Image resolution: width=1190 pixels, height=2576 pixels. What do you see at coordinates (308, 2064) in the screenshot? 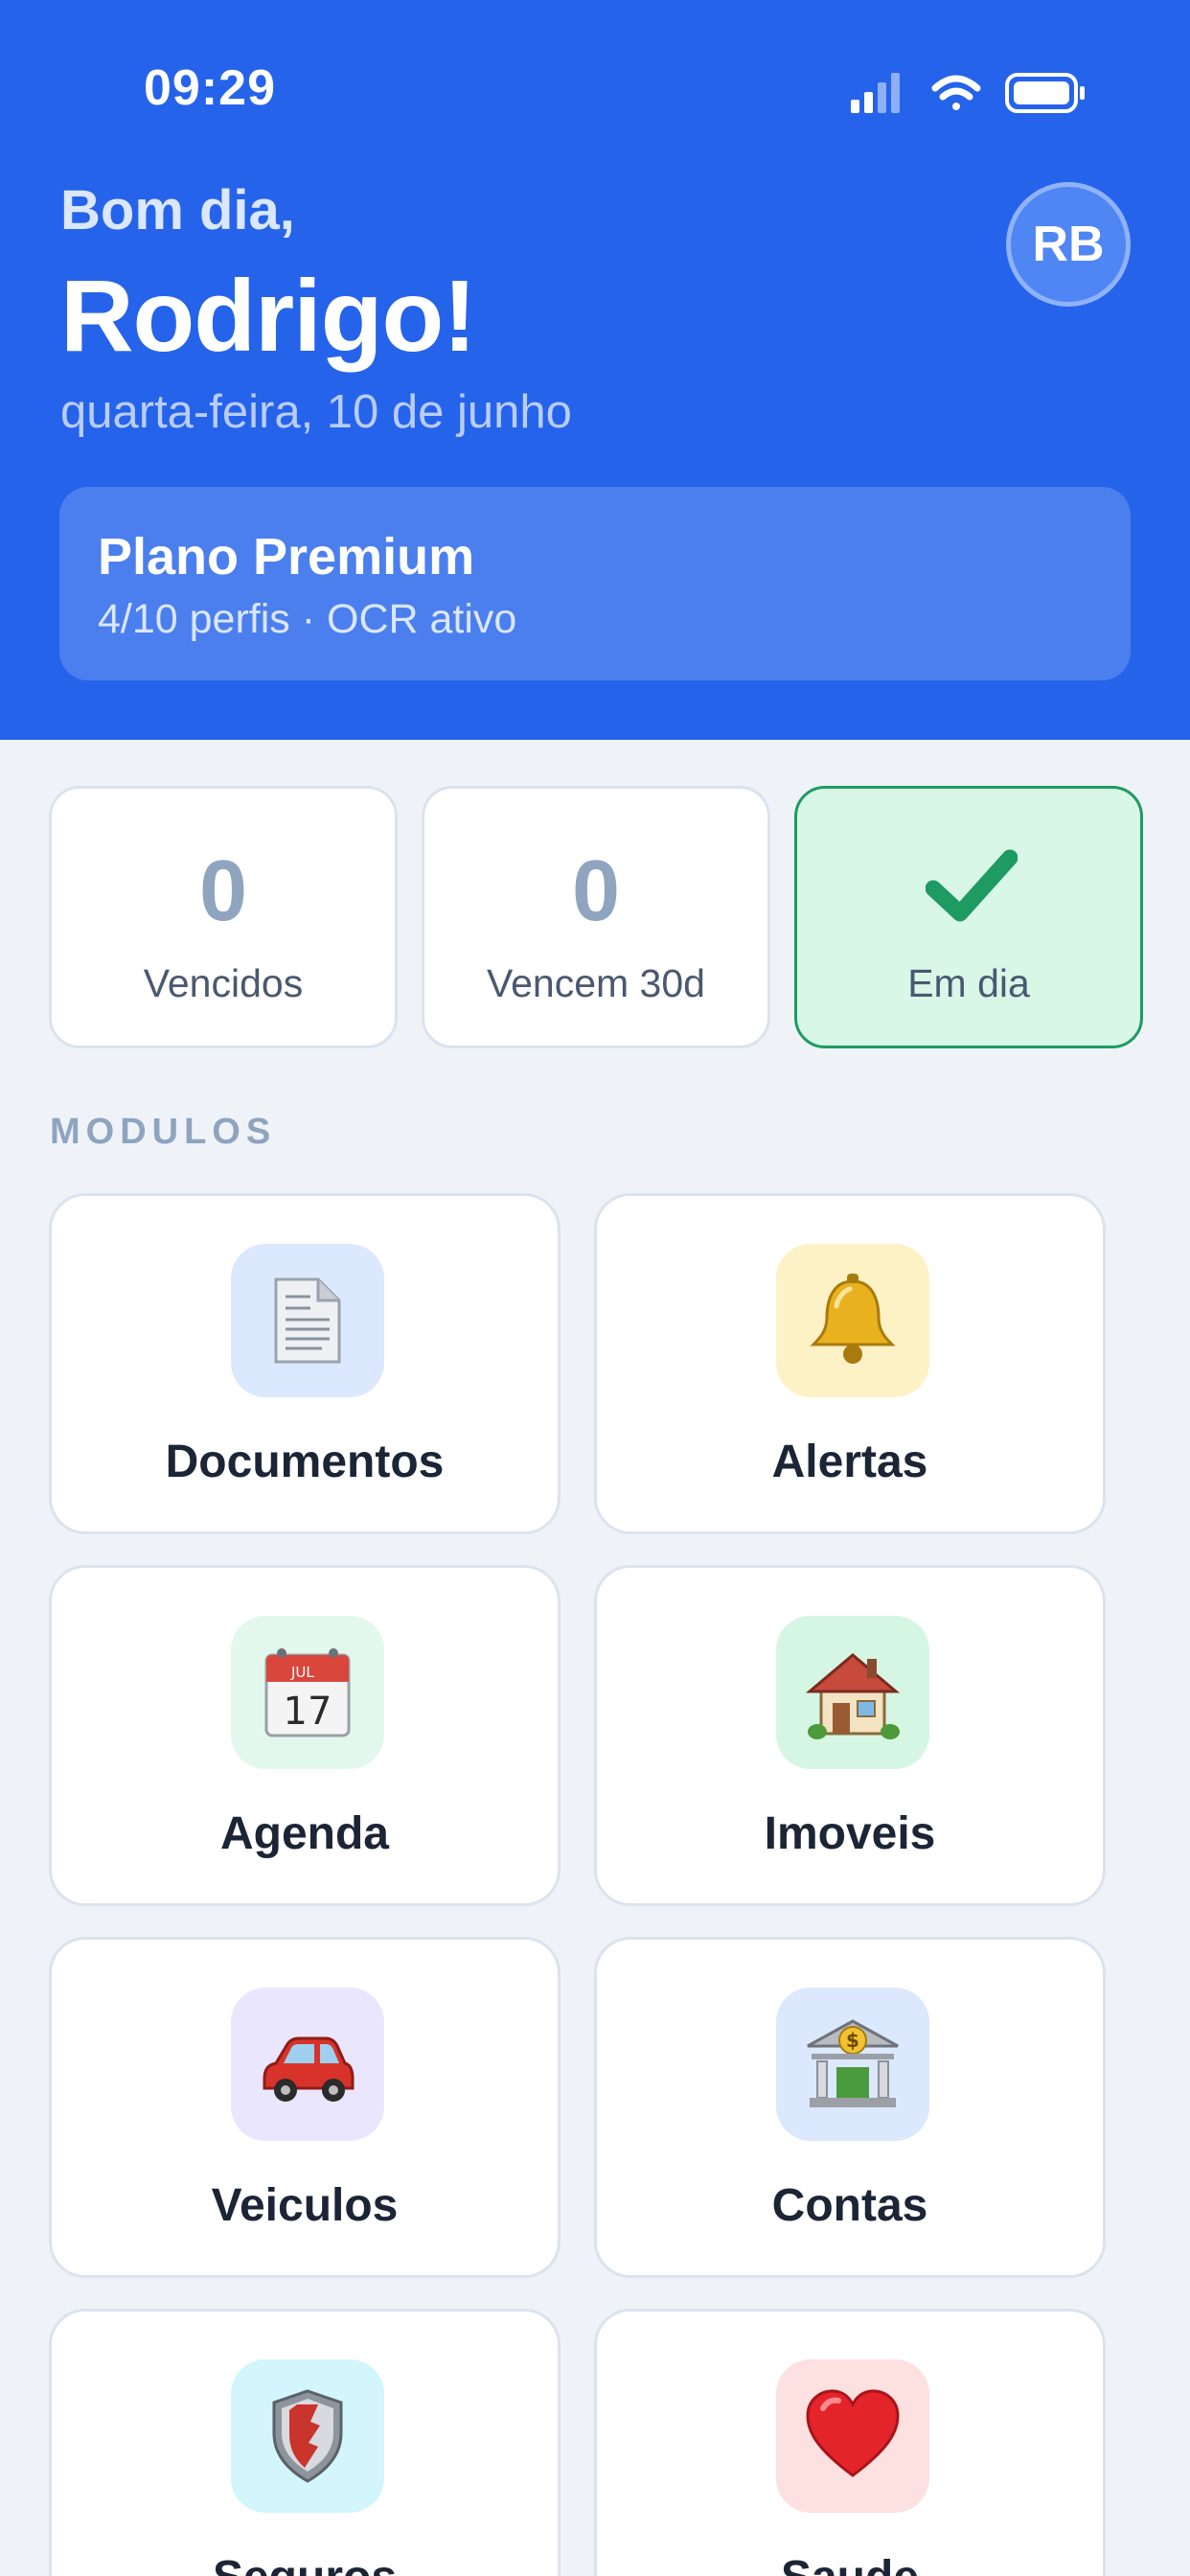
I see `car-icon` at bounding box center [308, 2064].